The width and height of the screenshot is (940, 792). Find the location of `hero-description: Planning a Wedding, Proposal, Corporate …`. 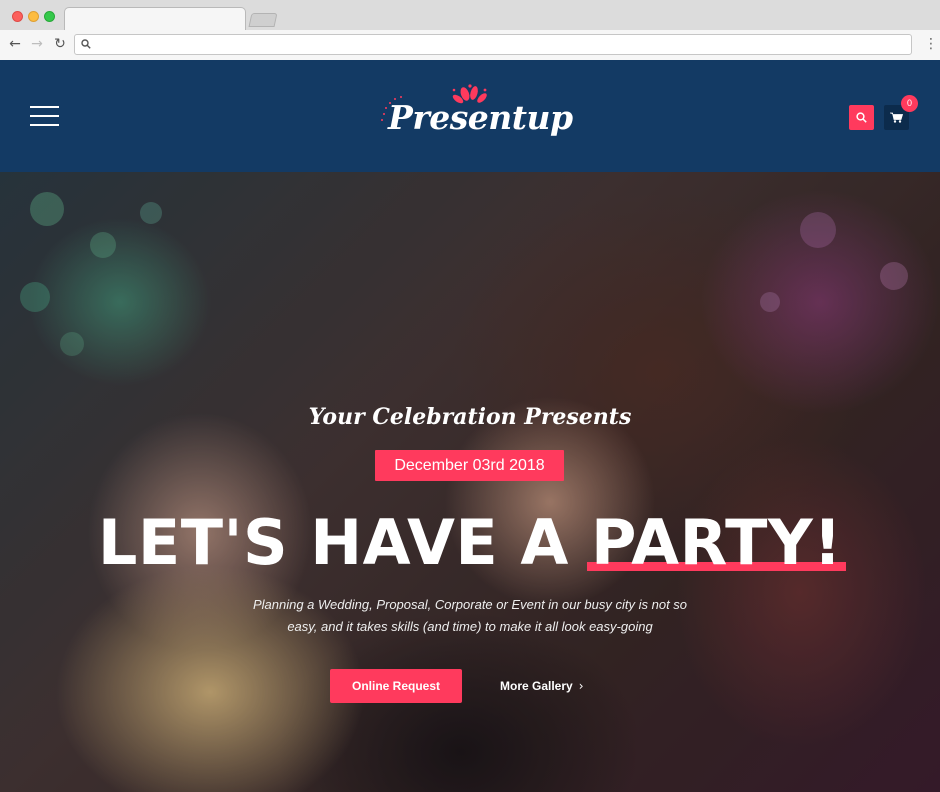

hero-description: Planning a Wedding, Proposal, Corporate … is located at coordinates (470, 615).